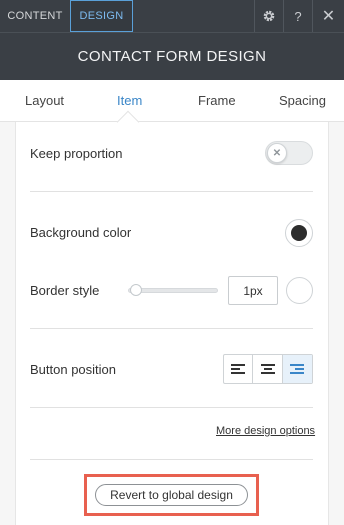  I want to click on button-position-group, so click(268, 369).